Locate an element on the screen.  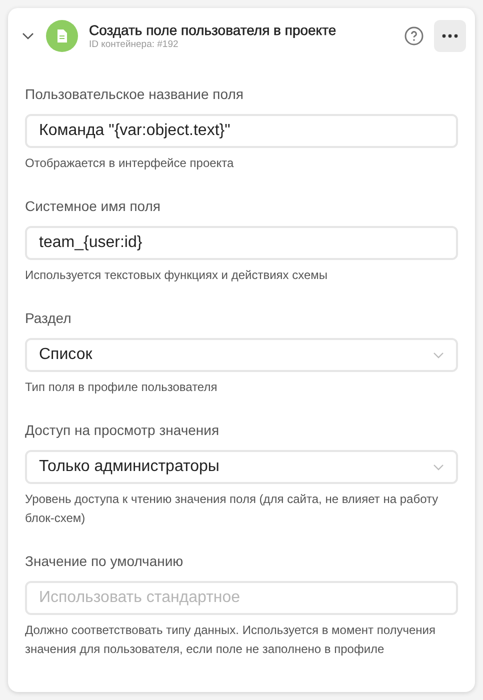
container-id: ID контейнера: #192 is located at coordinates (134, 45).